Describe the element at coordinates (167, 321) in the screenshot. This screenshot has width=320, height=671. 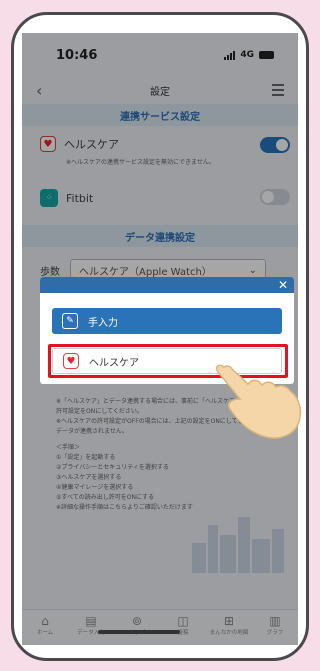
I see `manual-input-button: ✎ 手入力` at that location.